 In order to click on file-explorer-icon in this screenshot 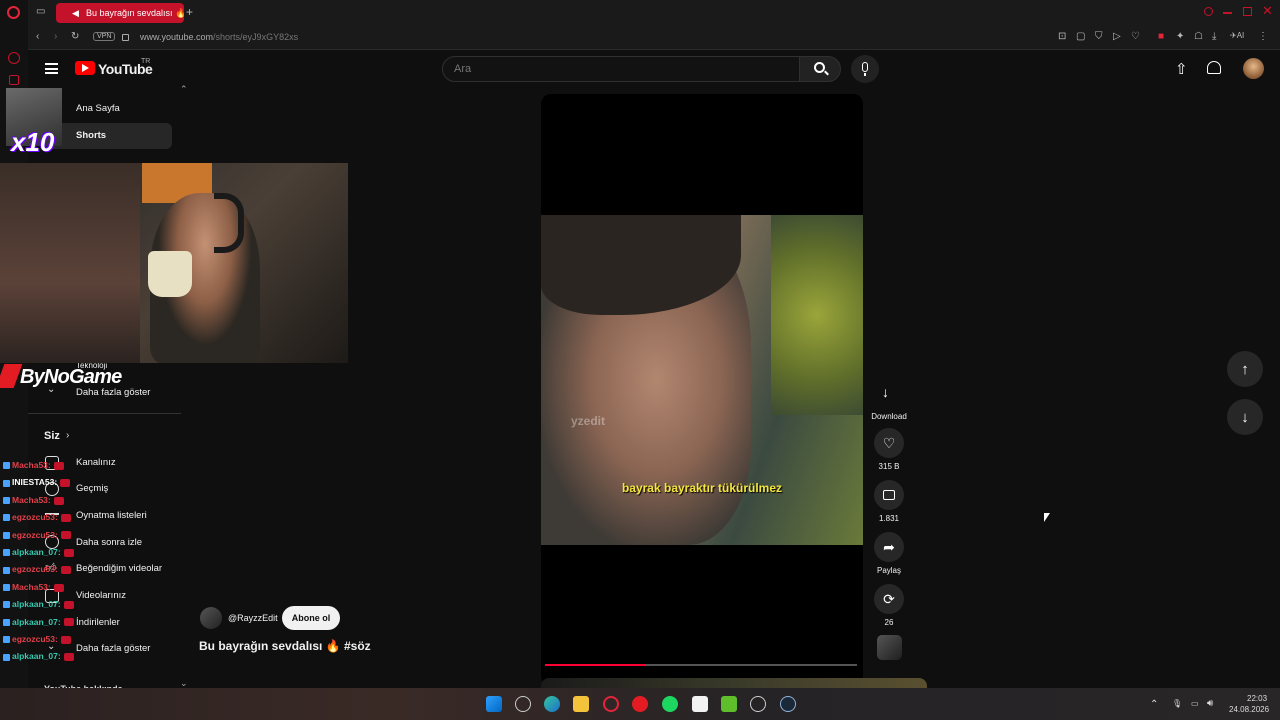, I will do `click(581, 704)`.